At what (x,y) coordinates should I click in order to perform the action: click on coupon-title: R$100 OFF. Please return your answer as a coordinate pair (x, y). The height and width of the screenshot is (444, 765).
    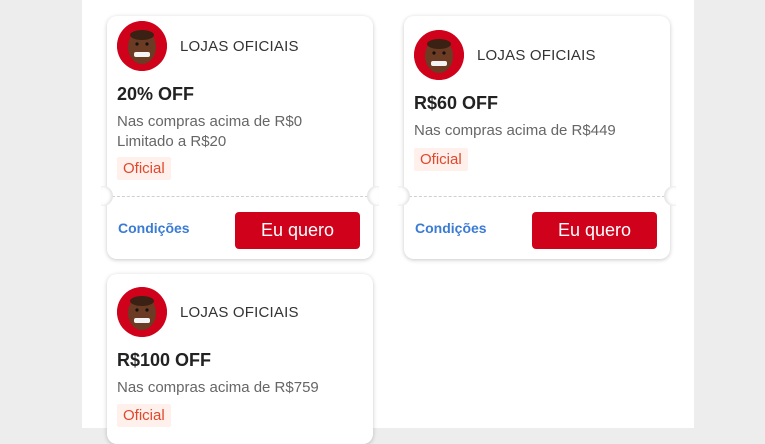
    Looking at the image, I should click on (164, 360).